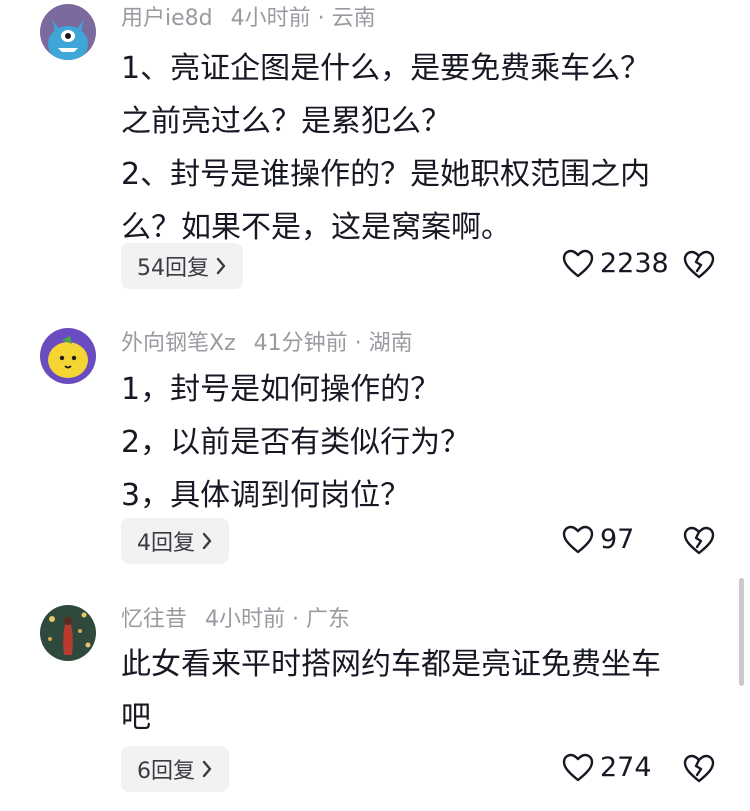 This screenshot has height=811, width=750. What do you see at coordinates (178, 343) in the screenshot?
I see `username: 外向钢笔Xz` at bounding box center [178, 343].